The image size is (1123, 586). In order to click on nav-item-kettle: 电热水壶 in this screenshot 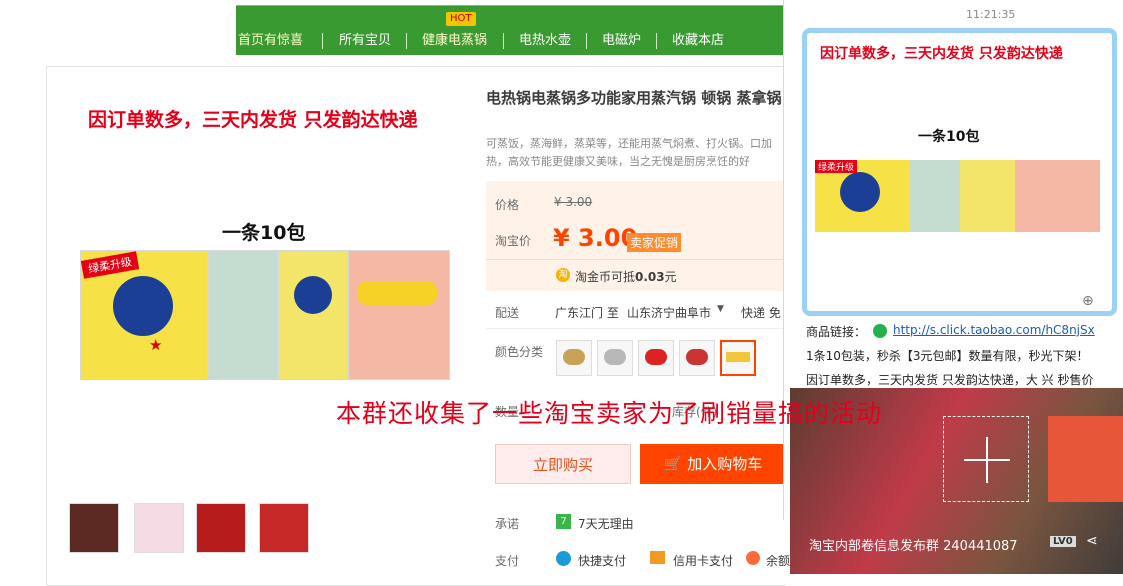, I will do `click(545, 41)`.